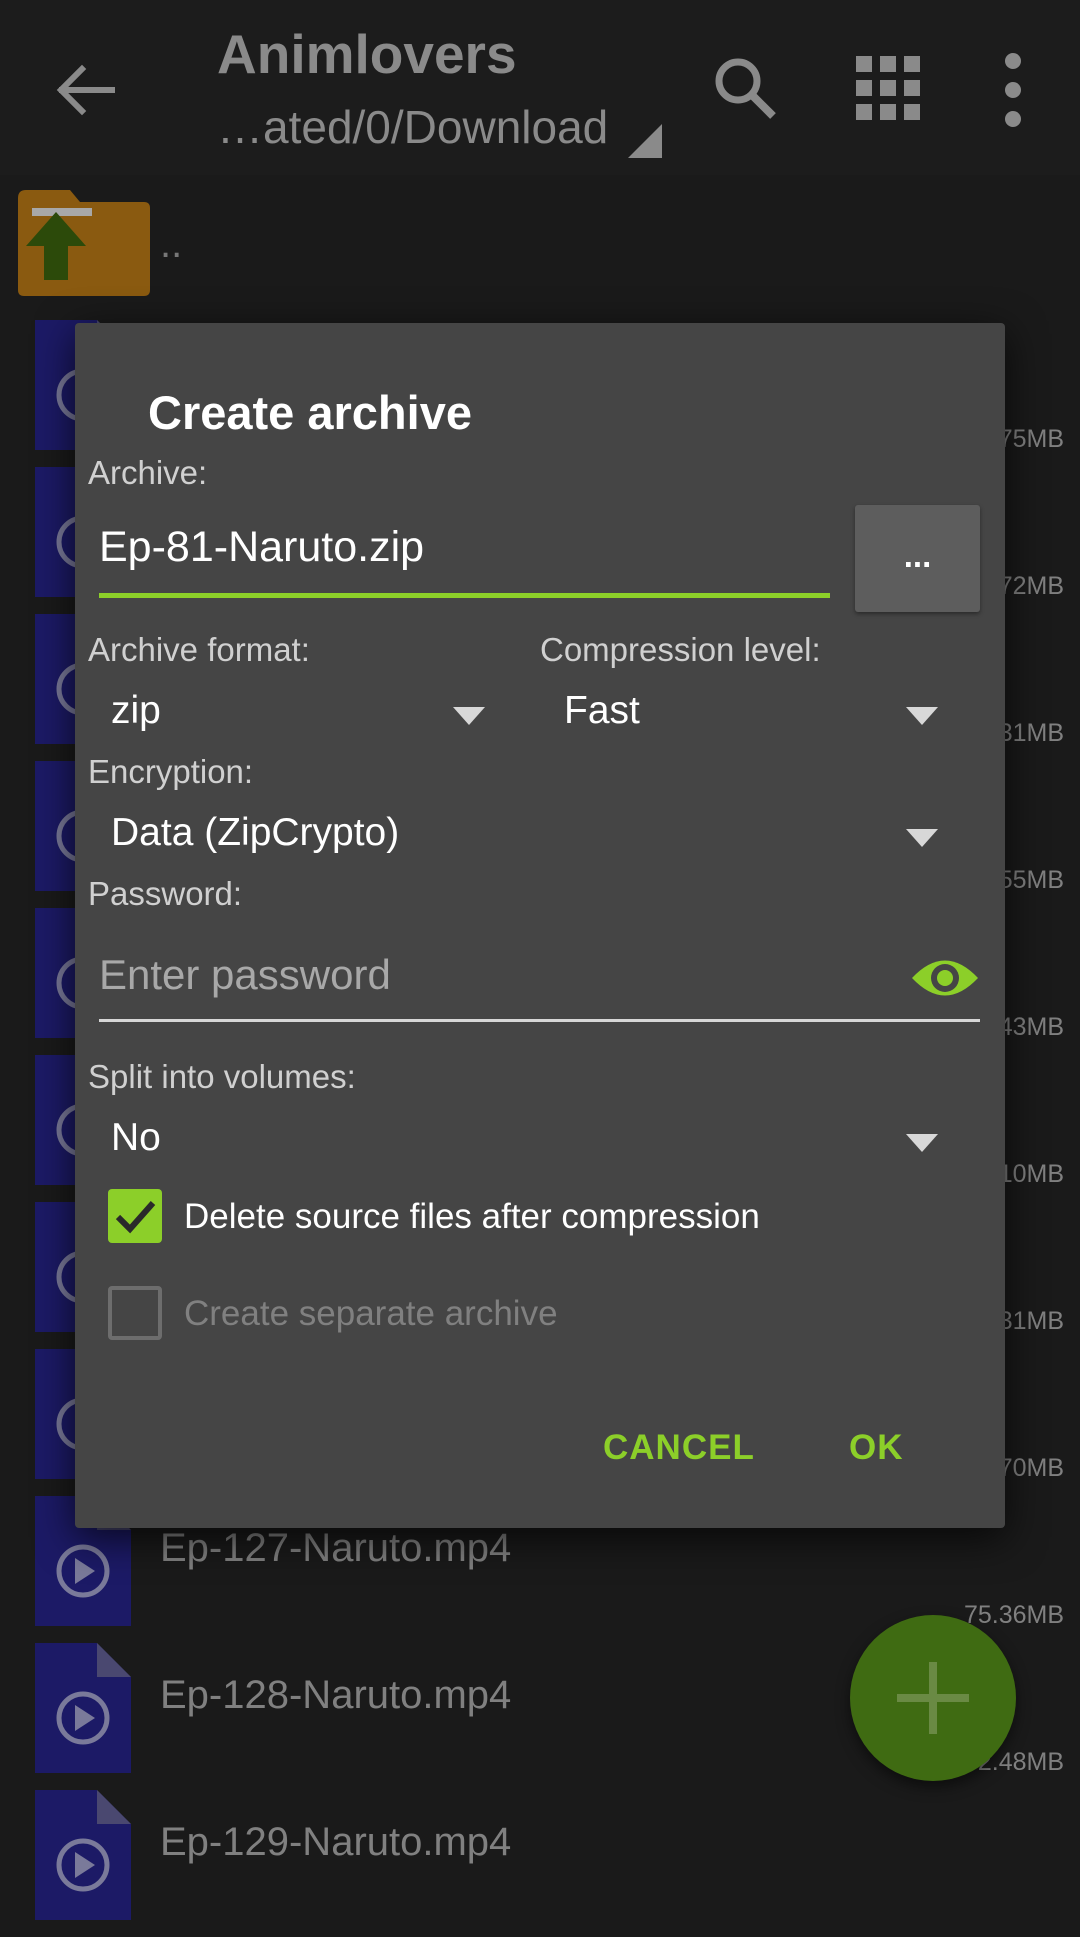 This screenshot has height=1937, width=1080. What do you see at coordinates (136, 1137) in the screenshot?
I see `split-volumes-value: No` at bounding box center [136, 1137].